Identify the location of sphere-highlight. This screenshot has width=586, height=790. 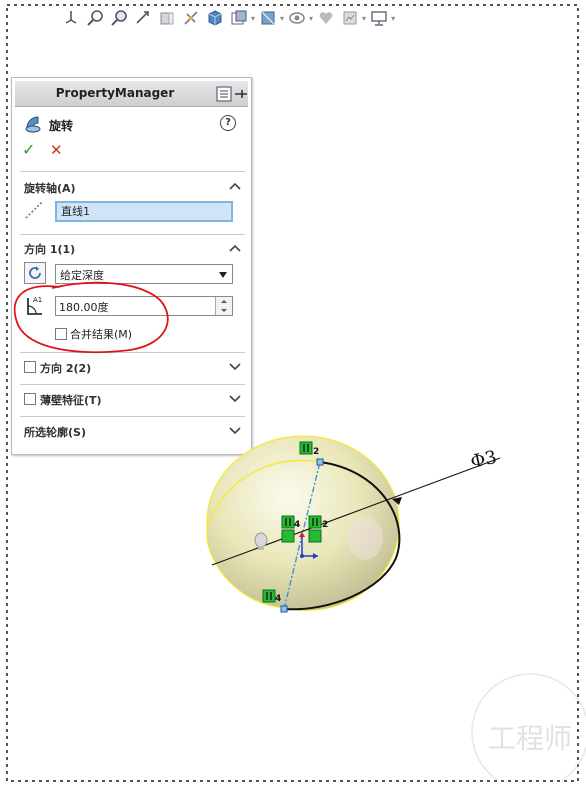
(365, 538).